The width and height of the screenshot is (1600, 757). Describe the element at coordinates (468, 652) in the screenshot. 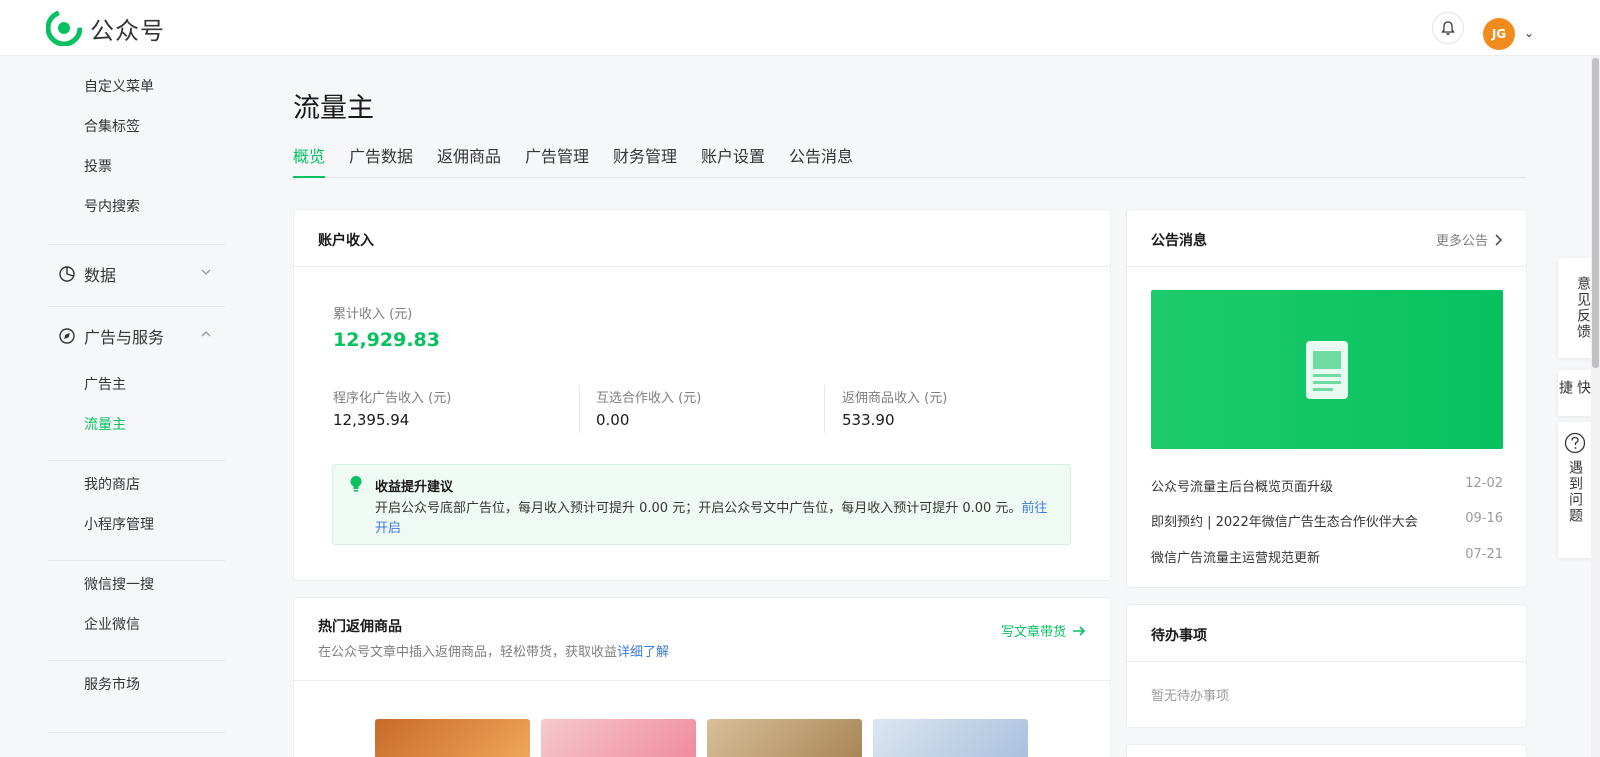

I see `subtitle-text: 在公众号文章中插入返佣商品，轻松带货，获取收益` at that location.